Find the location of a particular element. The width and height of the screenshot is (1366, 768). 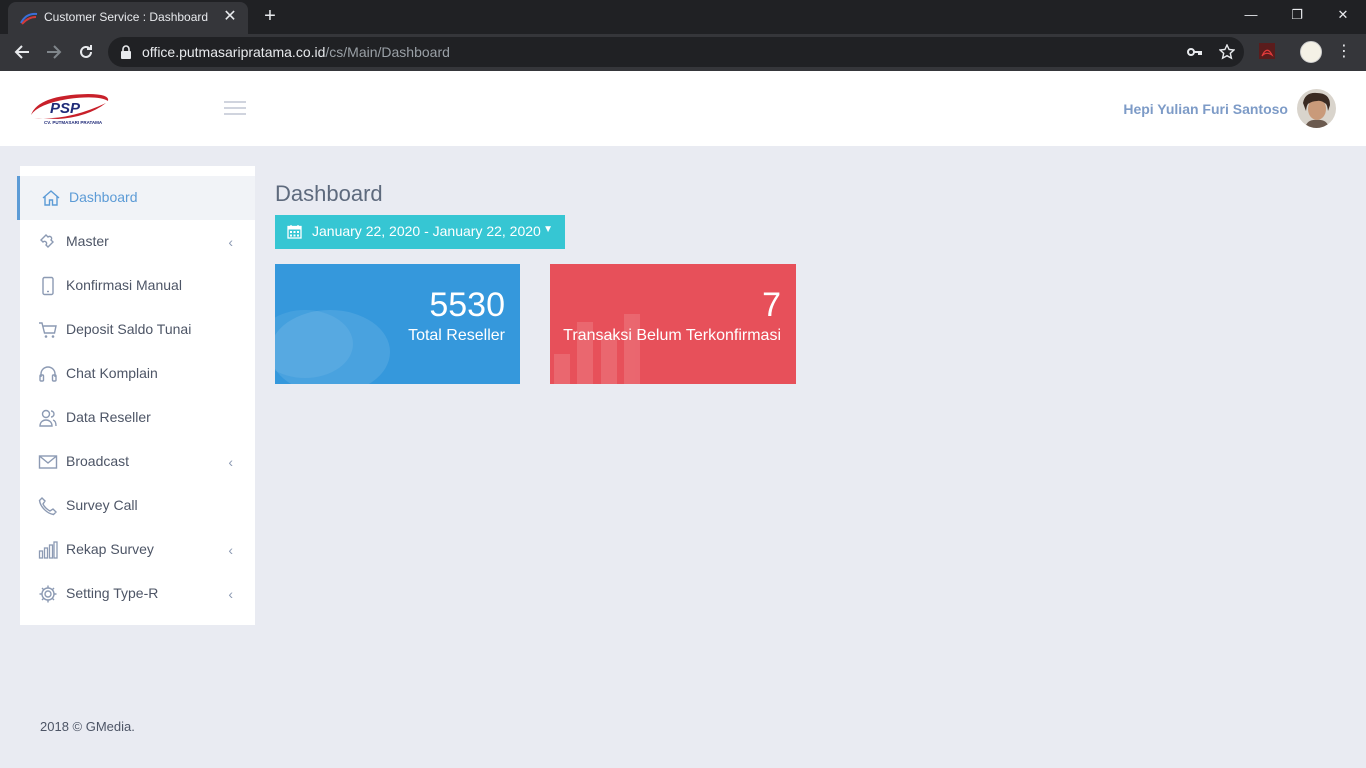

sidebar-item-label: Rekap Survey is located at coordinates (110, 549).